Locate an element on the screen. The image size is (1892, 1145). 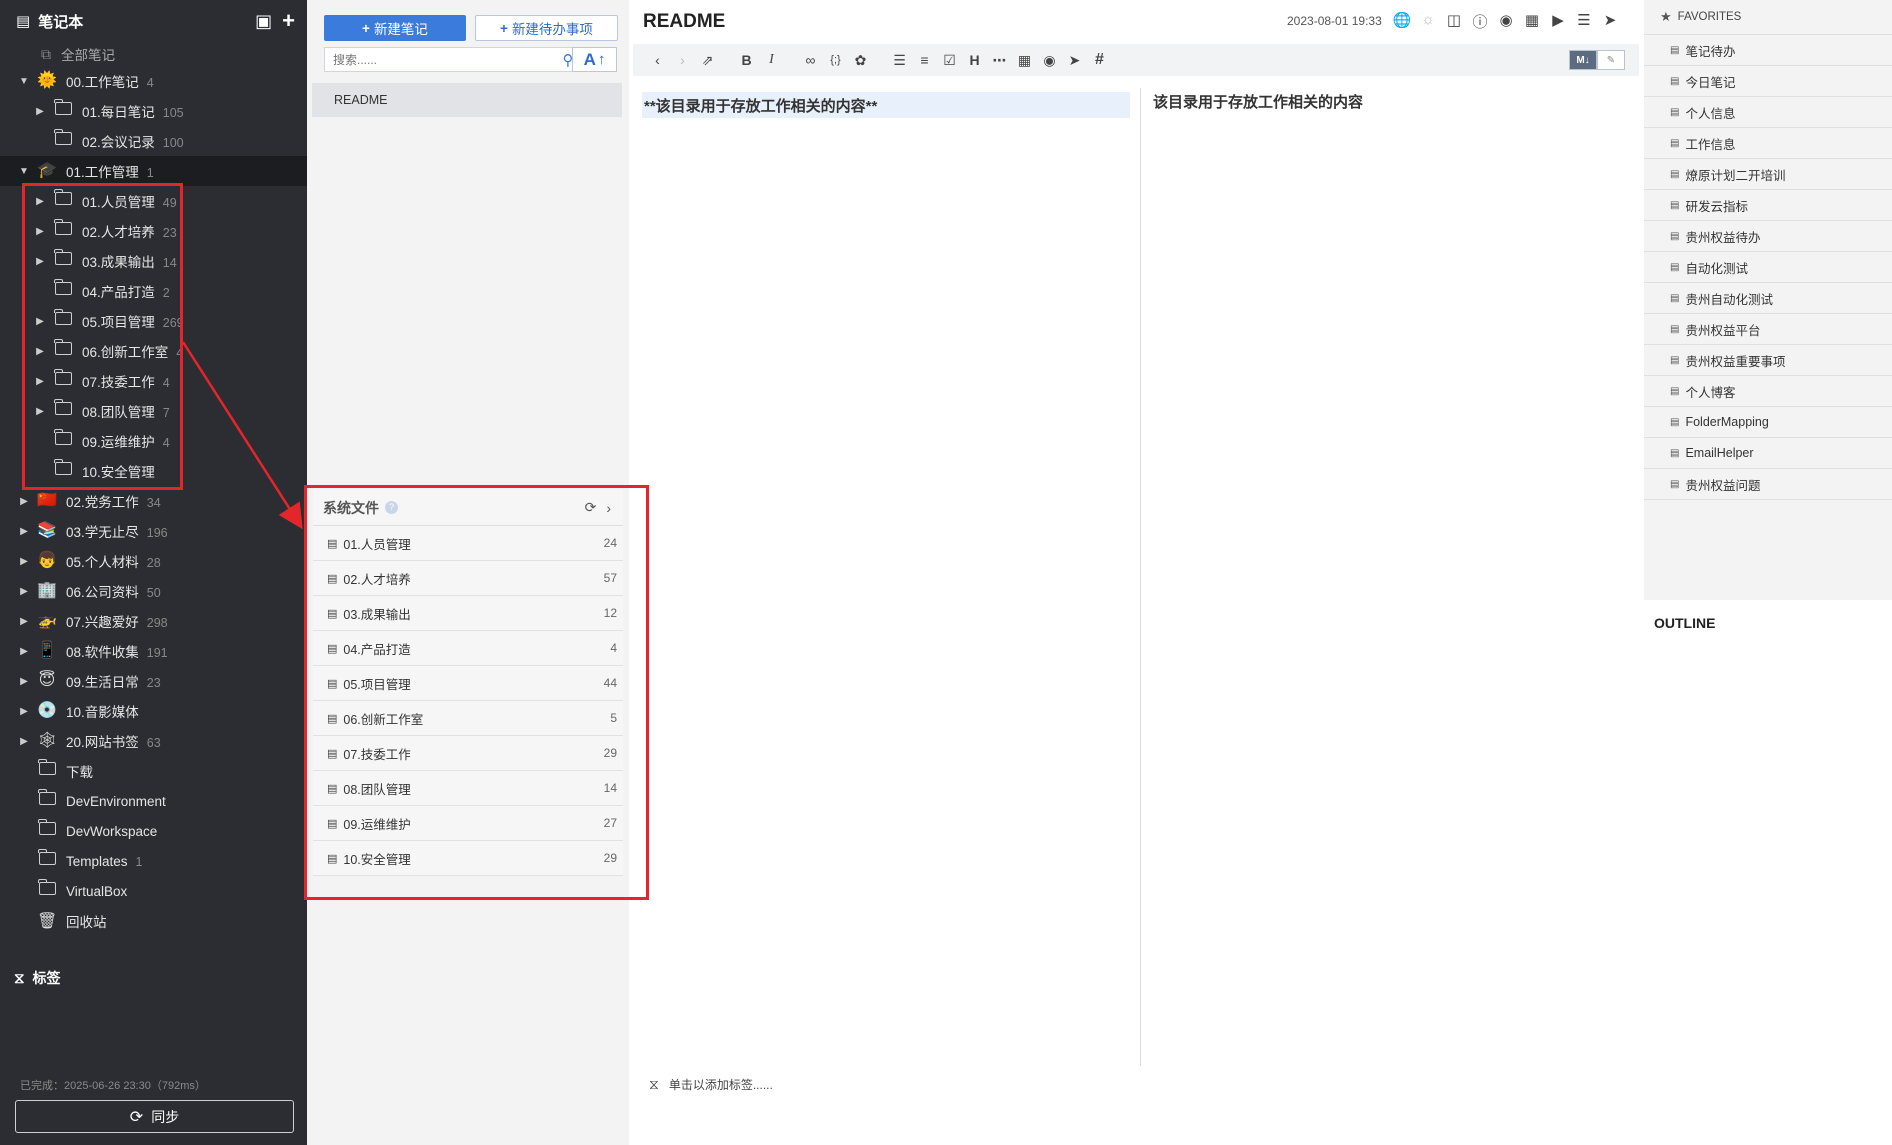
favorite-label: 今日笔记 is located at coordinates (1710, 82).